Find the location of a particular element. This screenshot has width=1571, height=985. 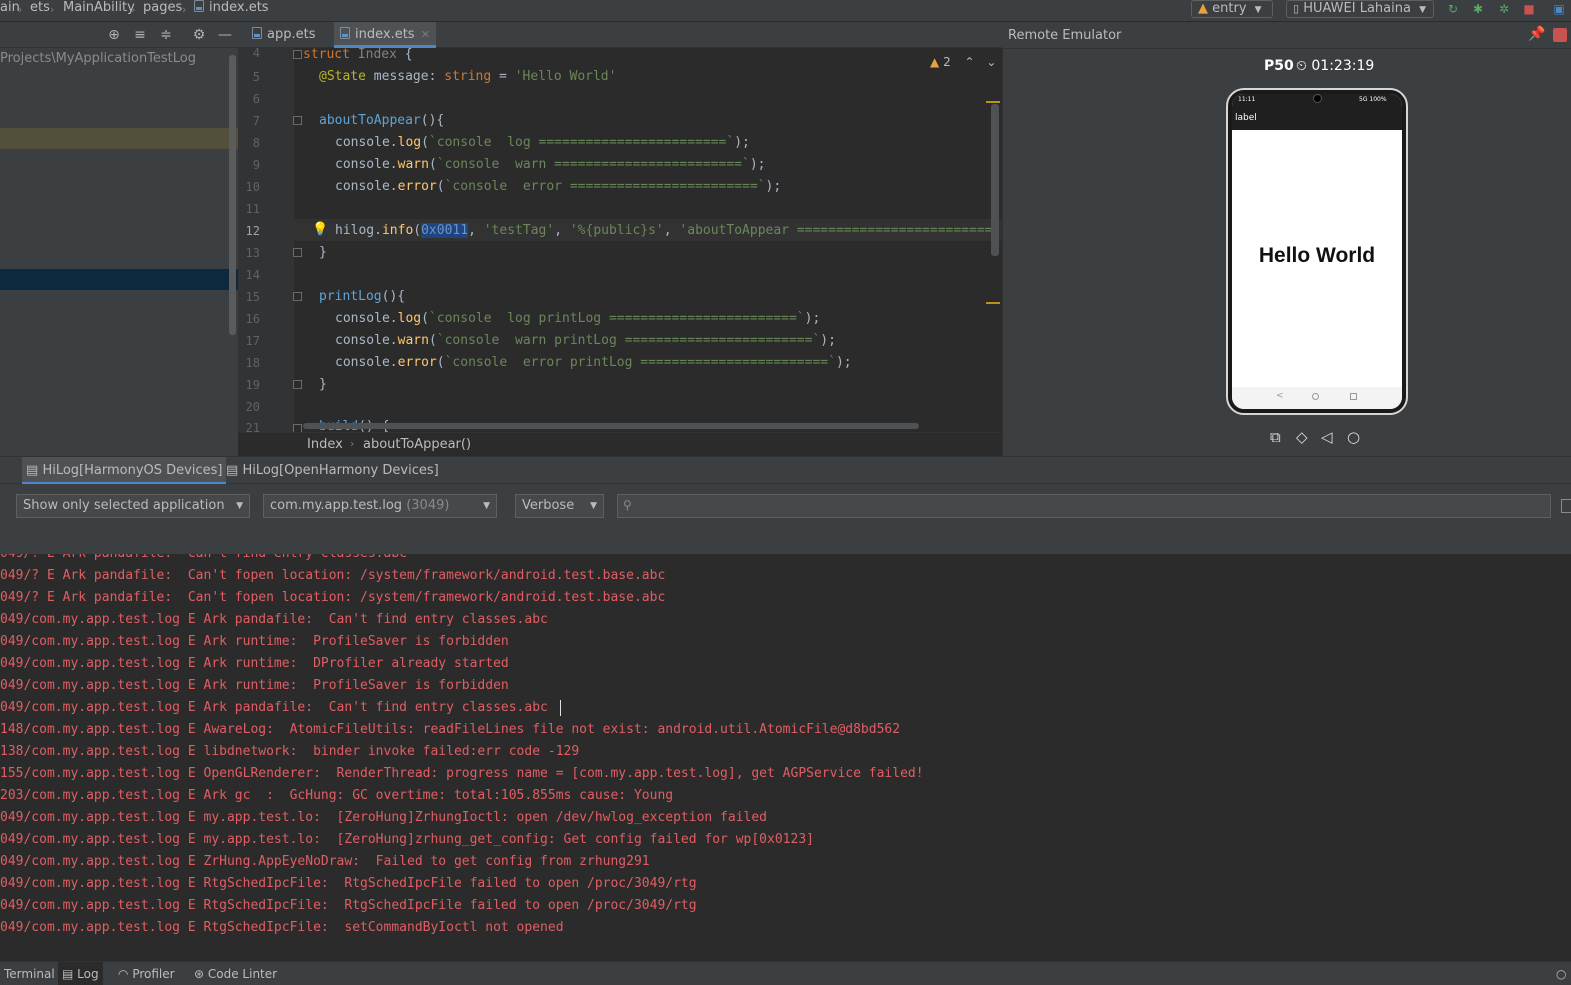

breadcrumb-item: MainAbility is located at coordinates (99, 11).